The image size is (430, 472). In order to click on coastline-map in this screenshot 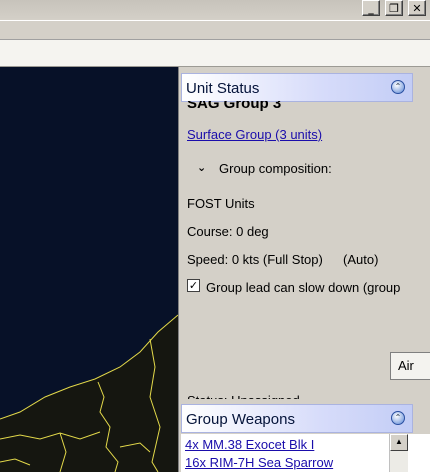, I will do `click(89, 393)`.